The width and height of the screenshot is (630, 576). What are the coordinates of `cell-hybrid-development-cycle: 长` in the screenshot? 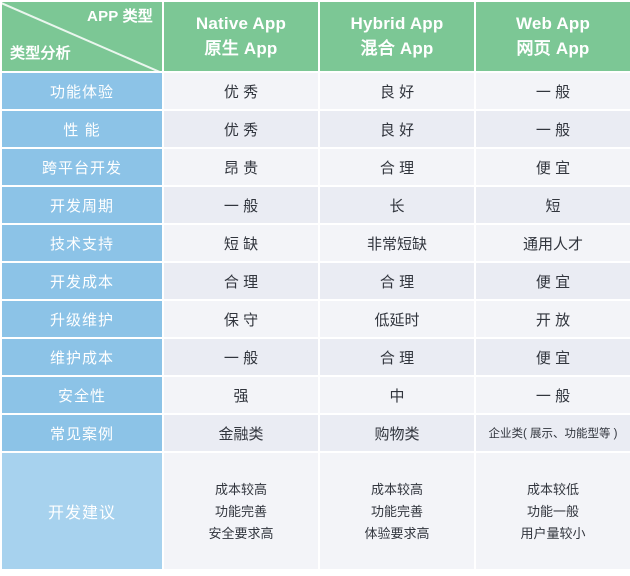 It's located at (397, 205).